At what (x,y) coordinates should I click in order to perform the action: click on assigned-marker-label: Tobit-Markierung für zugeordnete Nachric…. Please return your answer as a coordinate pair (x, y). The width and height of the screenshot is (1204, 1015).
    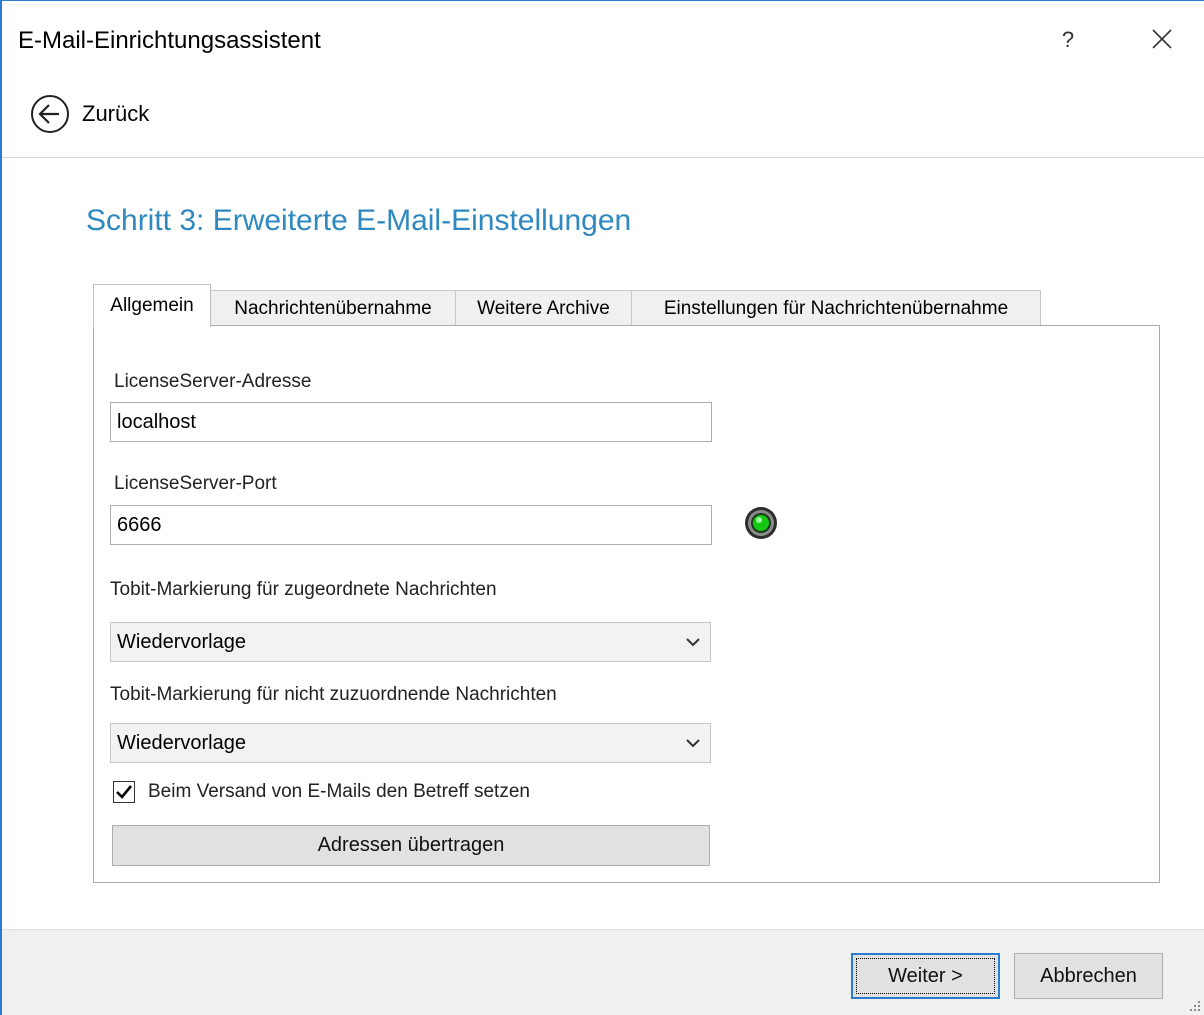
    Looking at the image, I should click on (303, 589).